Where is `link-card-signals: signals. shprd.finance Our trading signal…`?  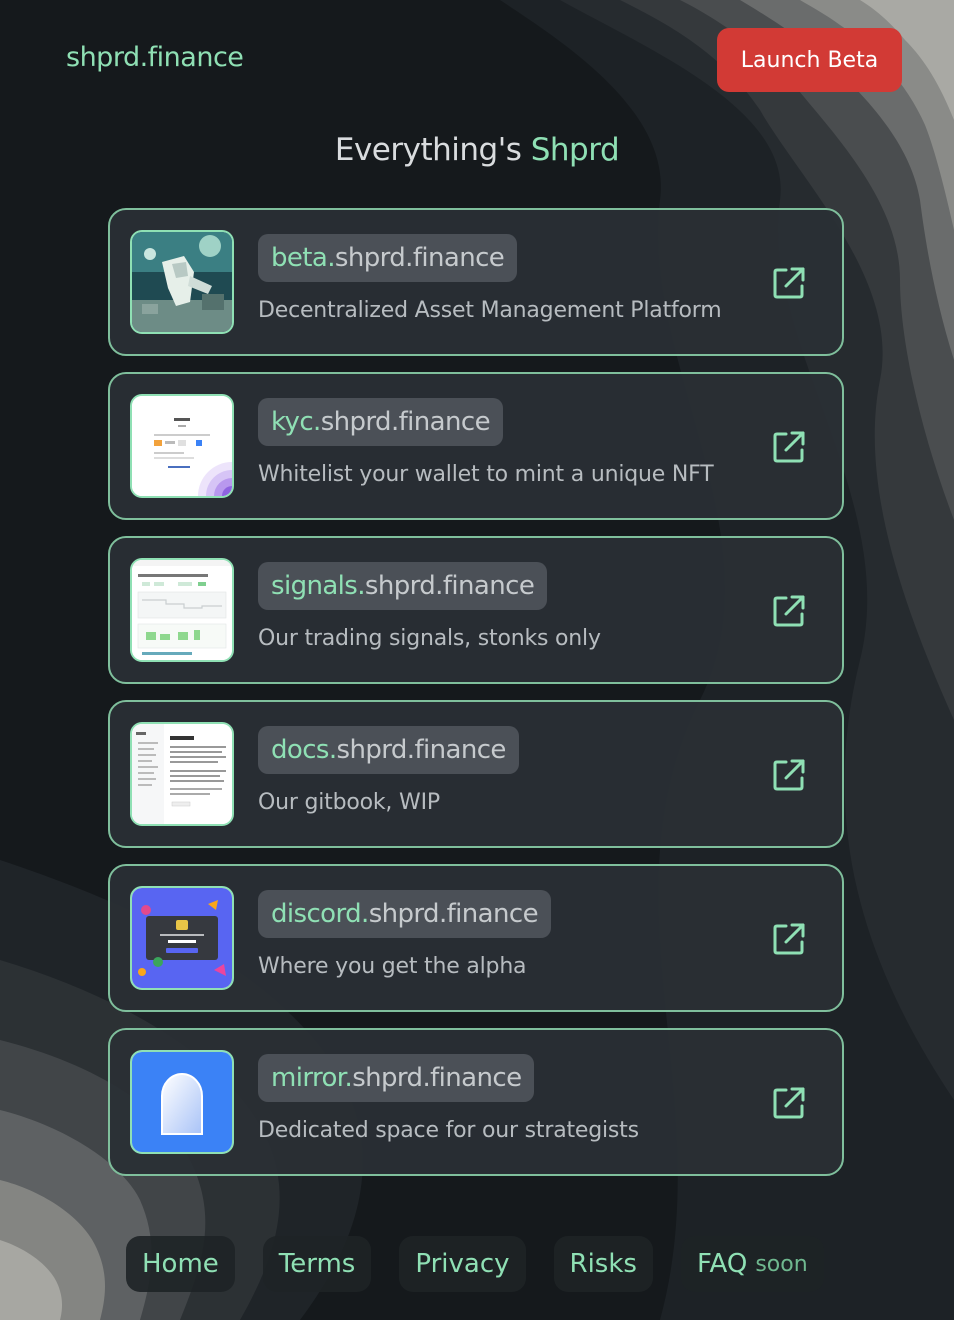
link-card-signals: signals. shprd.finance Our trading signal… is located at coordinates (476, 610).